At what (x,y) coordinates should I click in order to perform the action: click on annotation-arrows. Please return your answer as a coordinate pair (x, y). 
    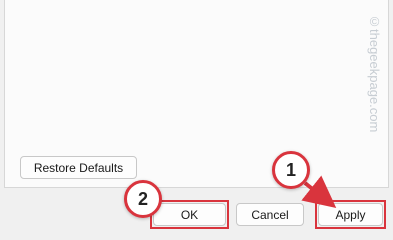
    Looking at the image, I should click on (319, 191).